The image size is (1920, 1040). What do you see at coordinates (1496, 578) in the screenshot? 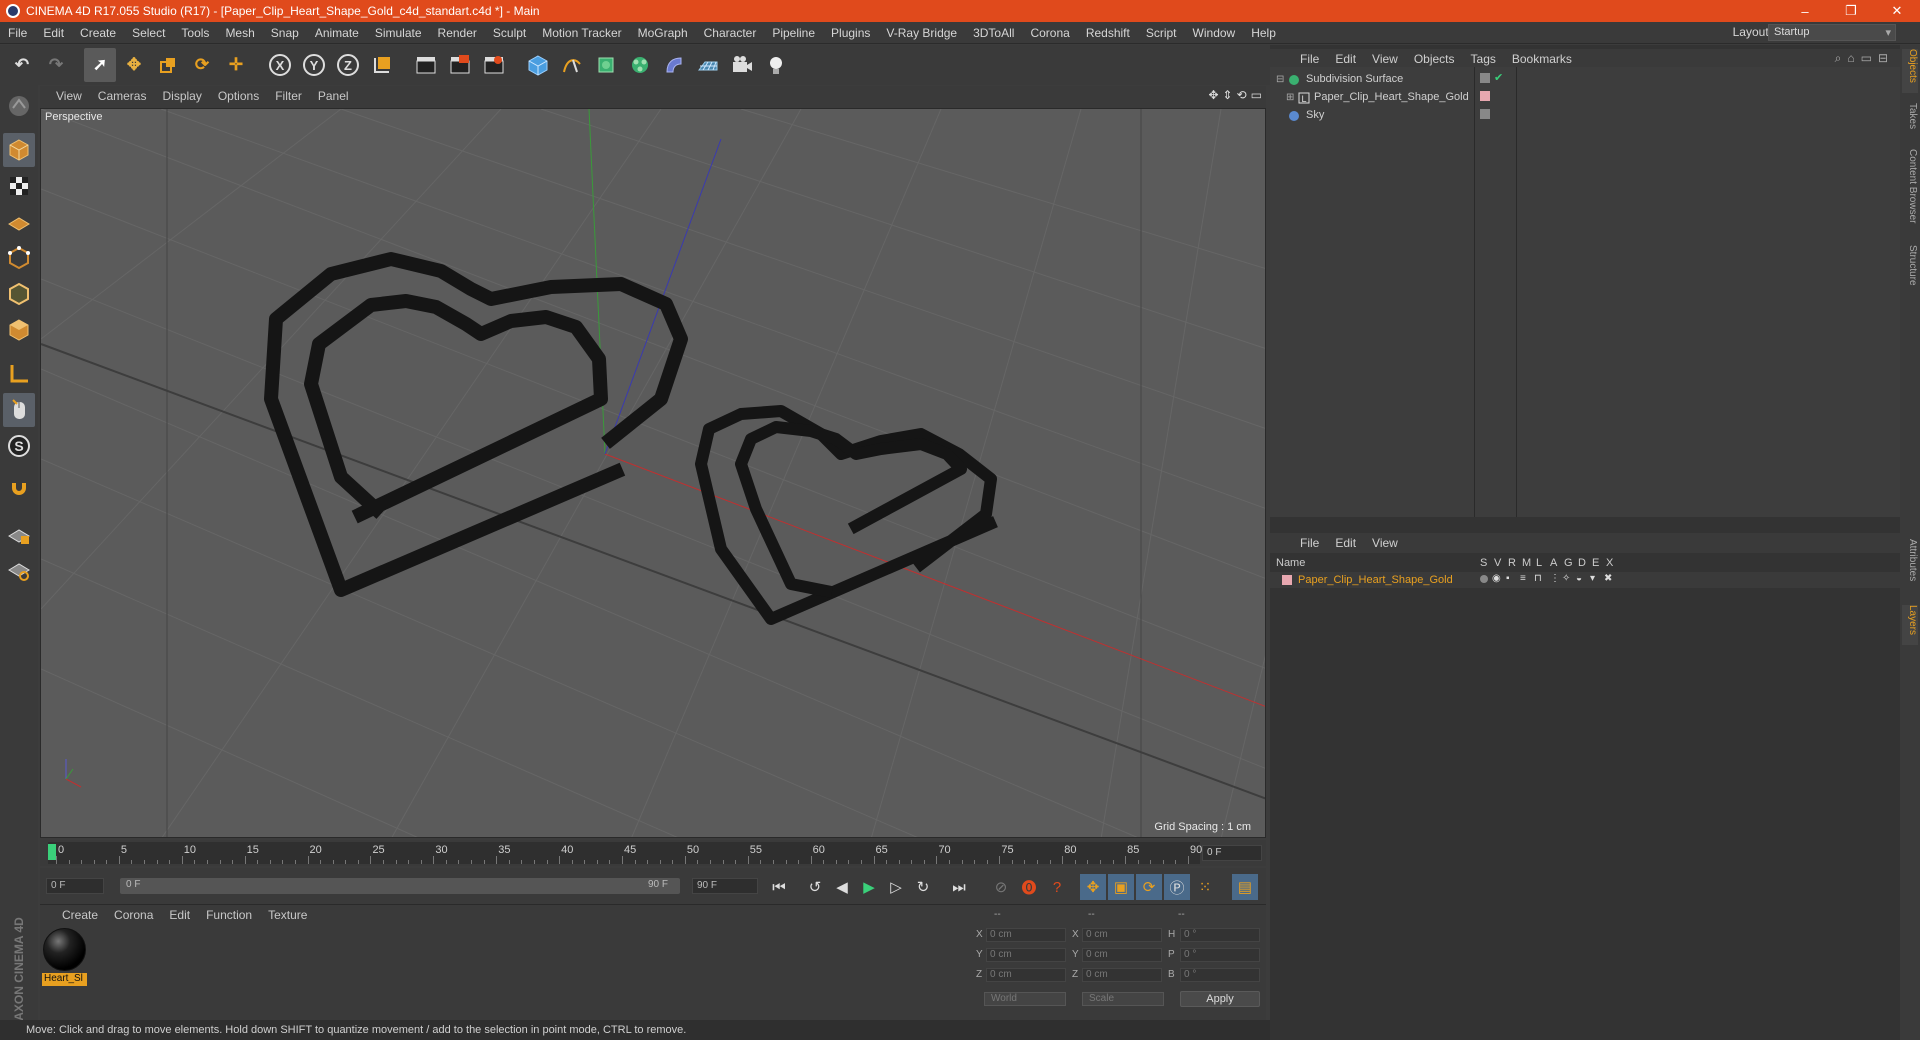
I see `eye-icon: ◉` at bounding box center [1496, 578].